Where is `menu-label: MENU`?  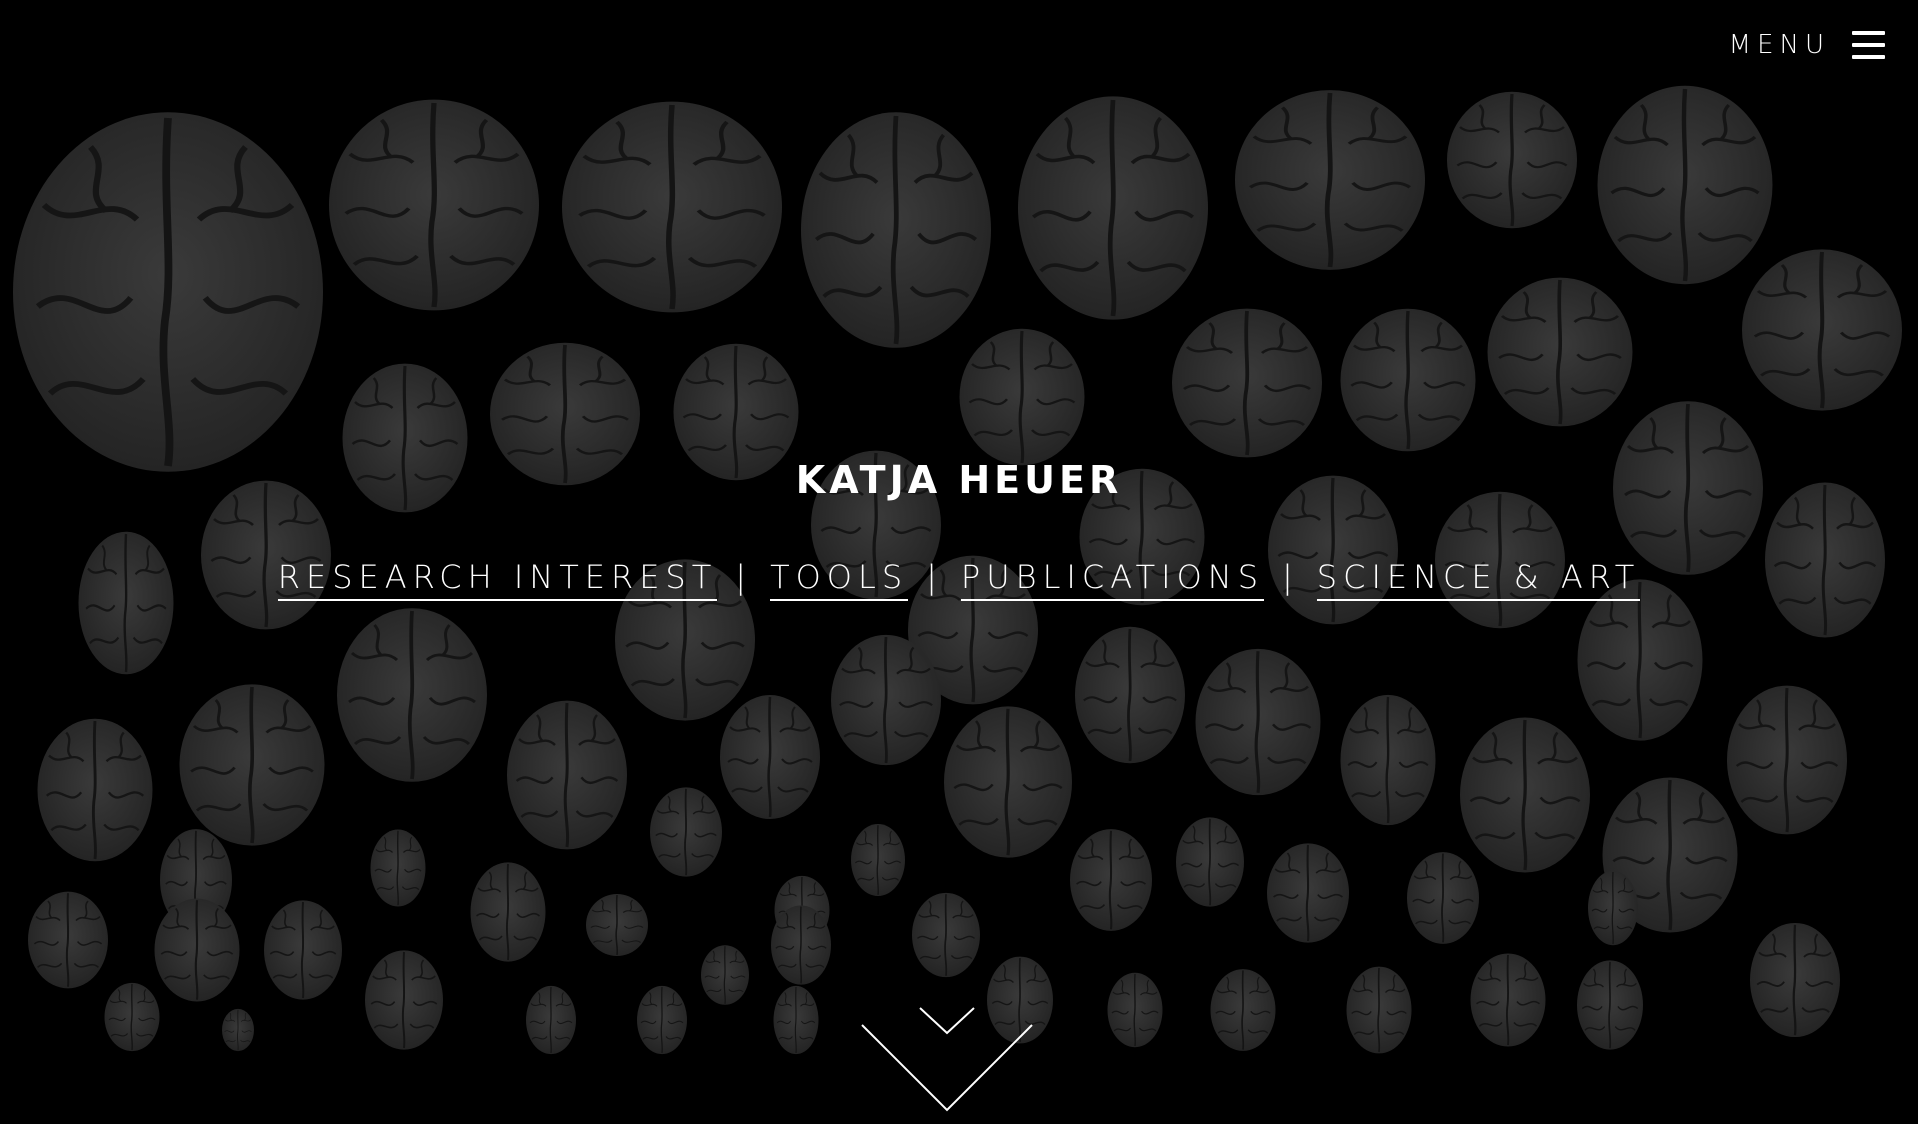 menu-label: MENU is located at coordinates (1779, 45).